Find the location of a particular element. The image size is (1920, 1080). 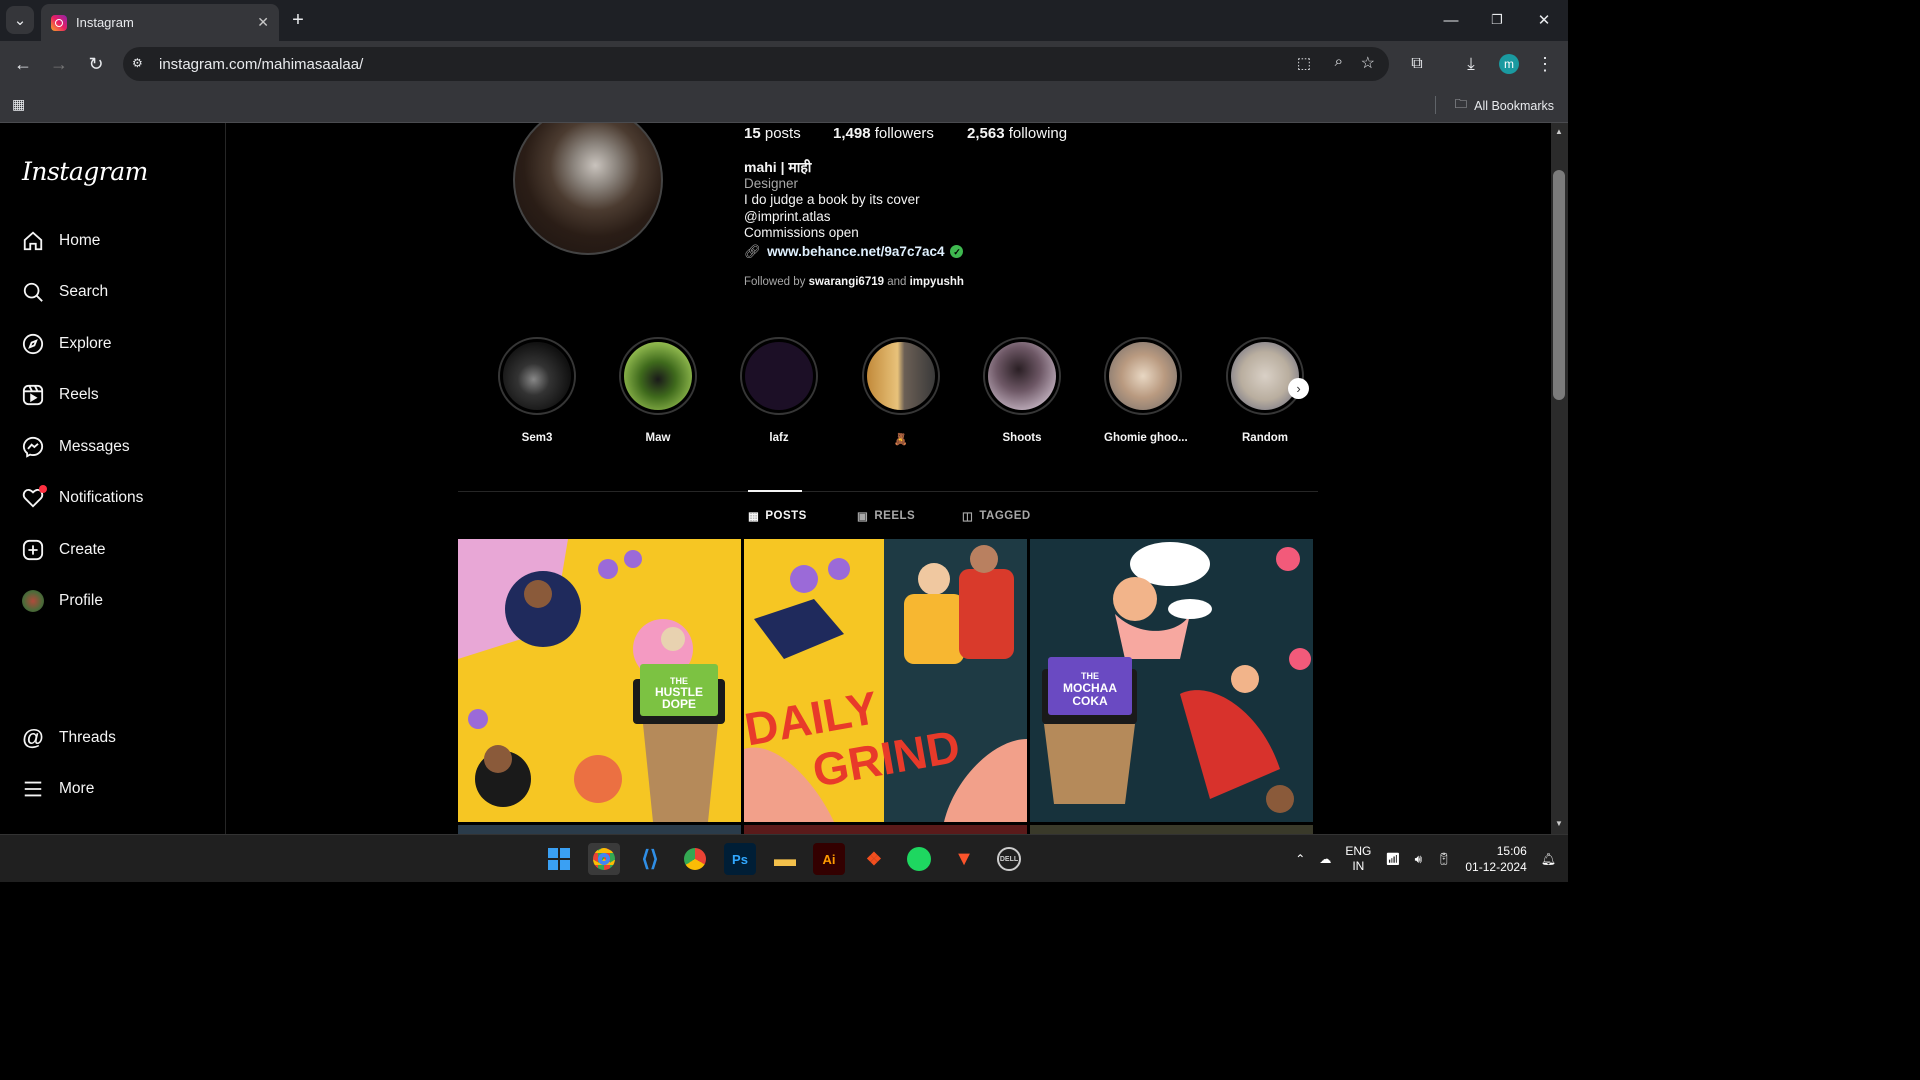

highlight-item: 🧸 is located at coordinates (901, 391).